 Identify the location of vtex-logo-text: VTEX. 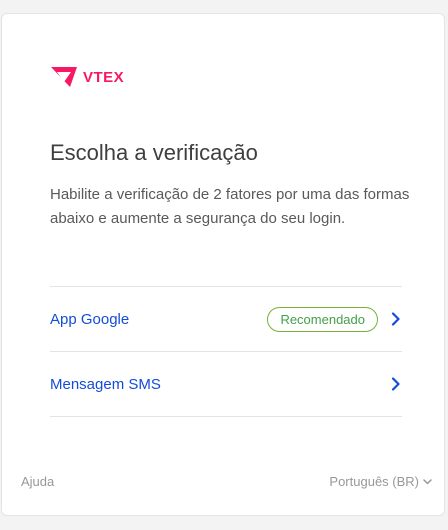
(104, 77).